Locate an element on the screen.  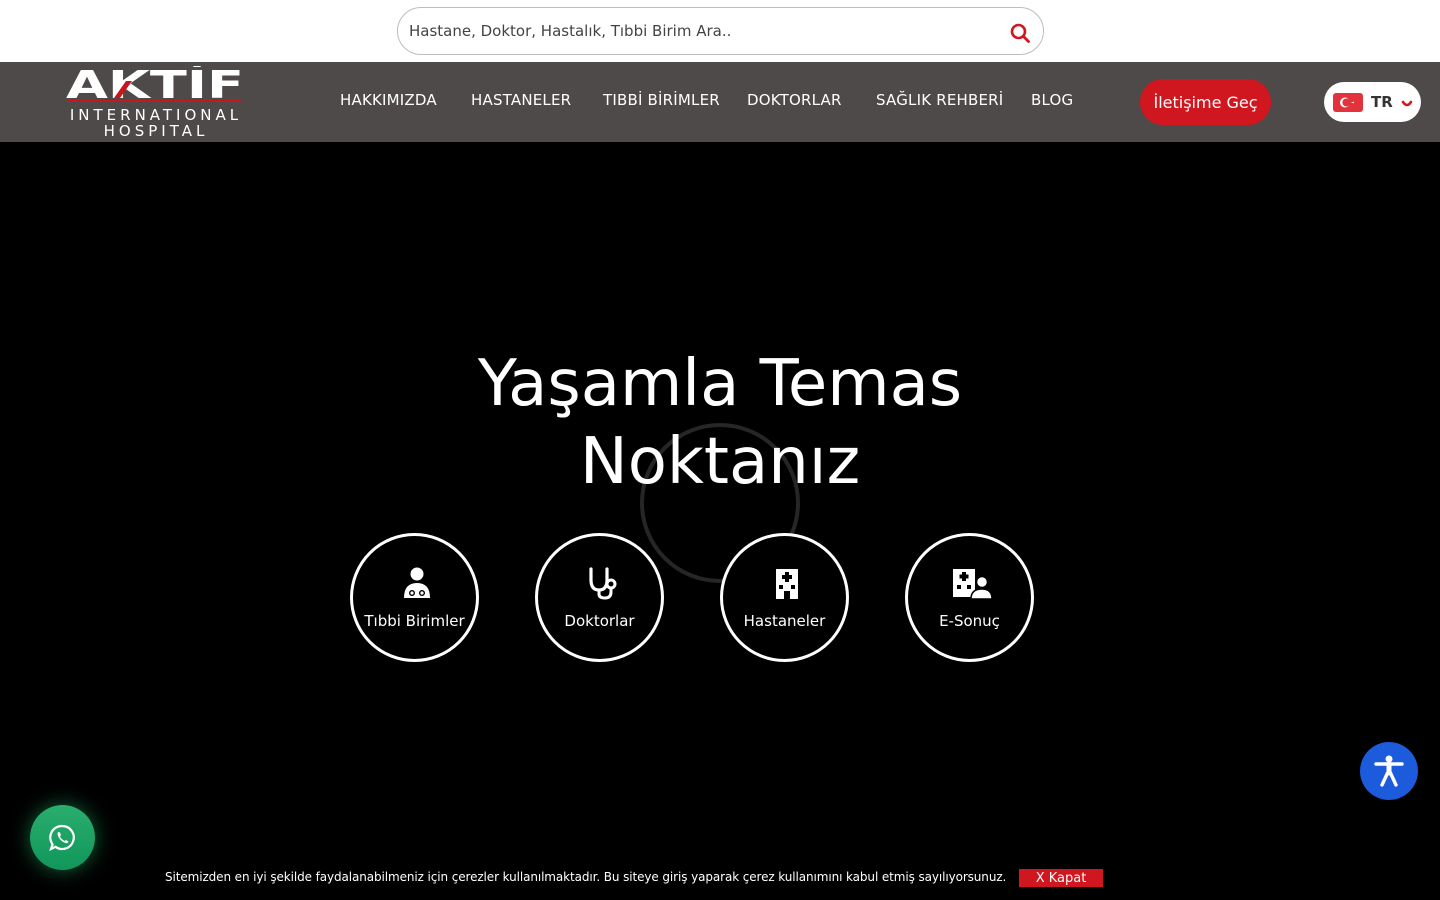
nav-item-medical-units: TIBBİ BİRİMLER is located at coordinates (661, 100).